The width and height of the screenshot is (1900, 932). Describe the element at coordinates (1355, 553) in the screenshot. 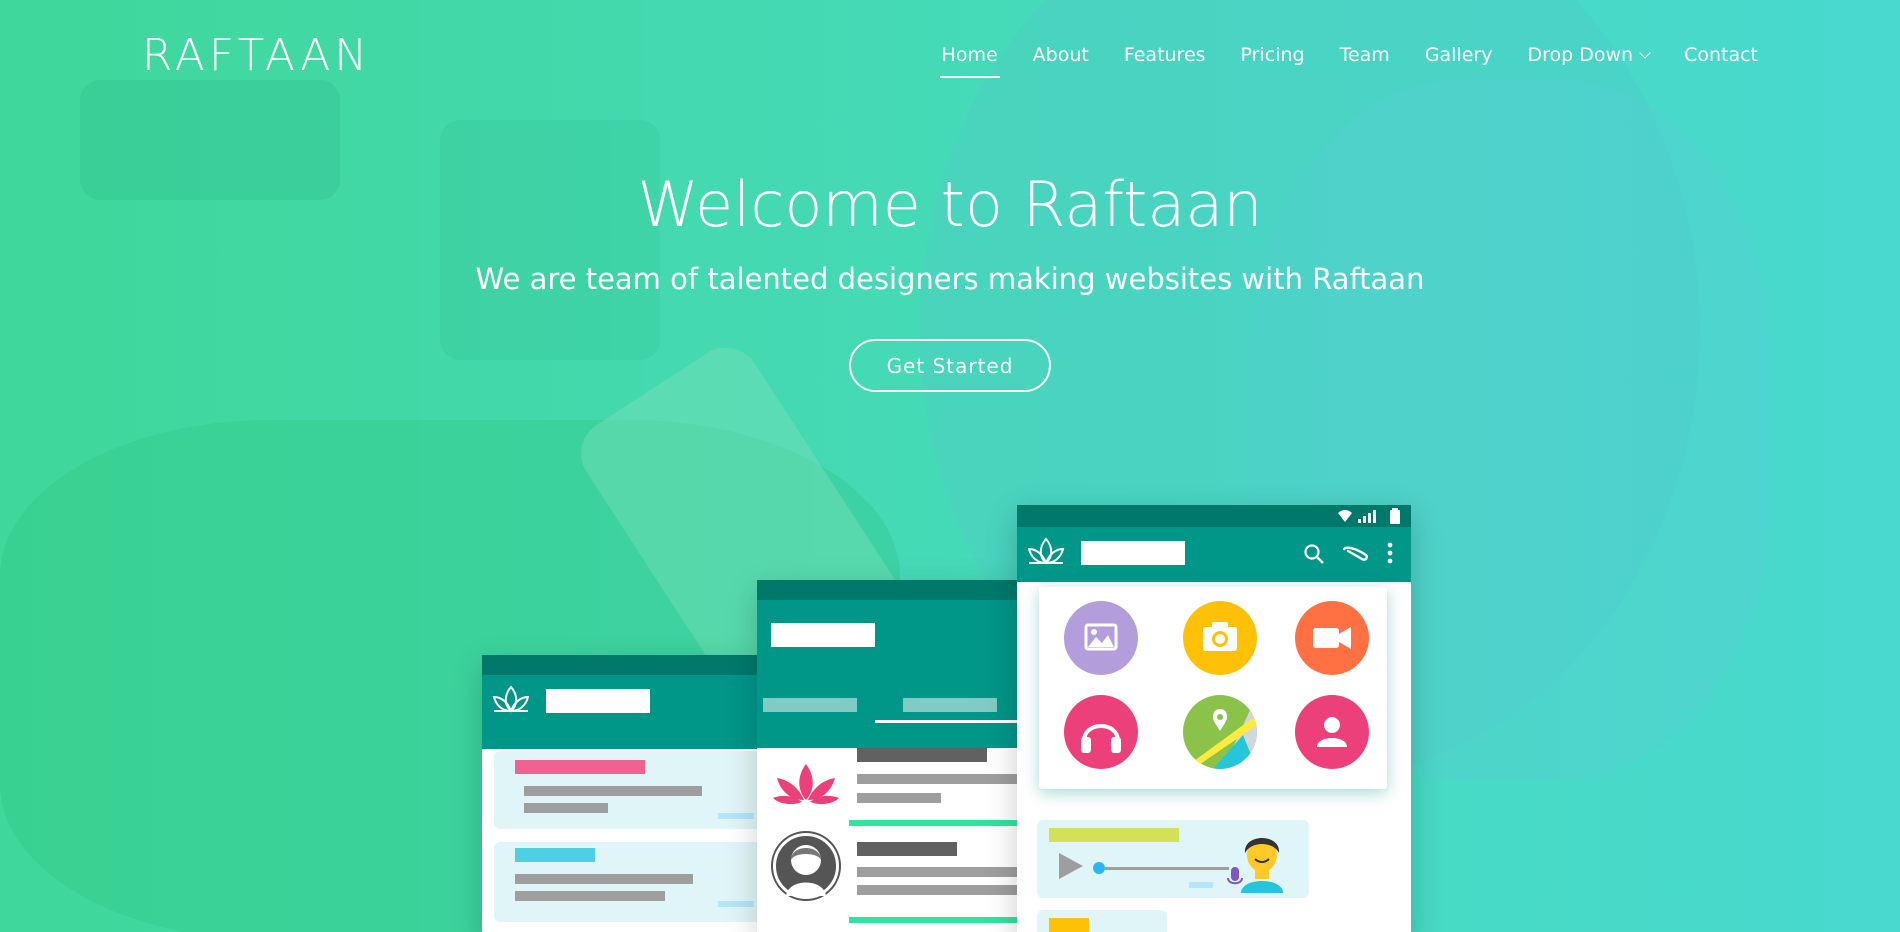

I see `attach-icon` at that location.